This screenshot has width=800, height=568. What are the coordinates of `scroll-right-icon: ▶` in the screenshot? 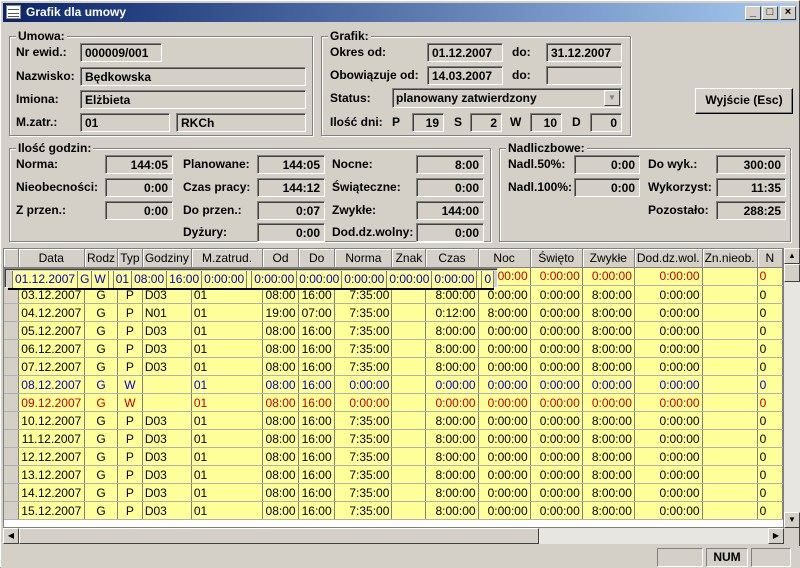 It's located at (776, 536).